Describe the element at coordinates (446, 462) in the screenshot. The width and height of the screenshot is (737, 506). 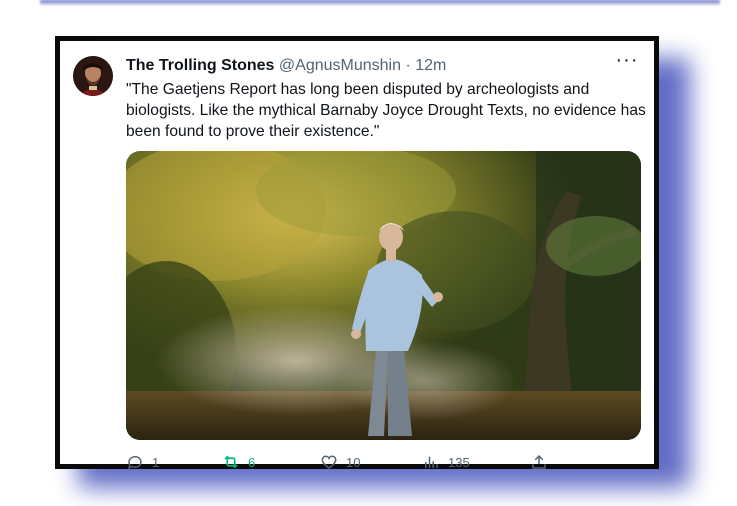
I see `views-button: 135` at that location.